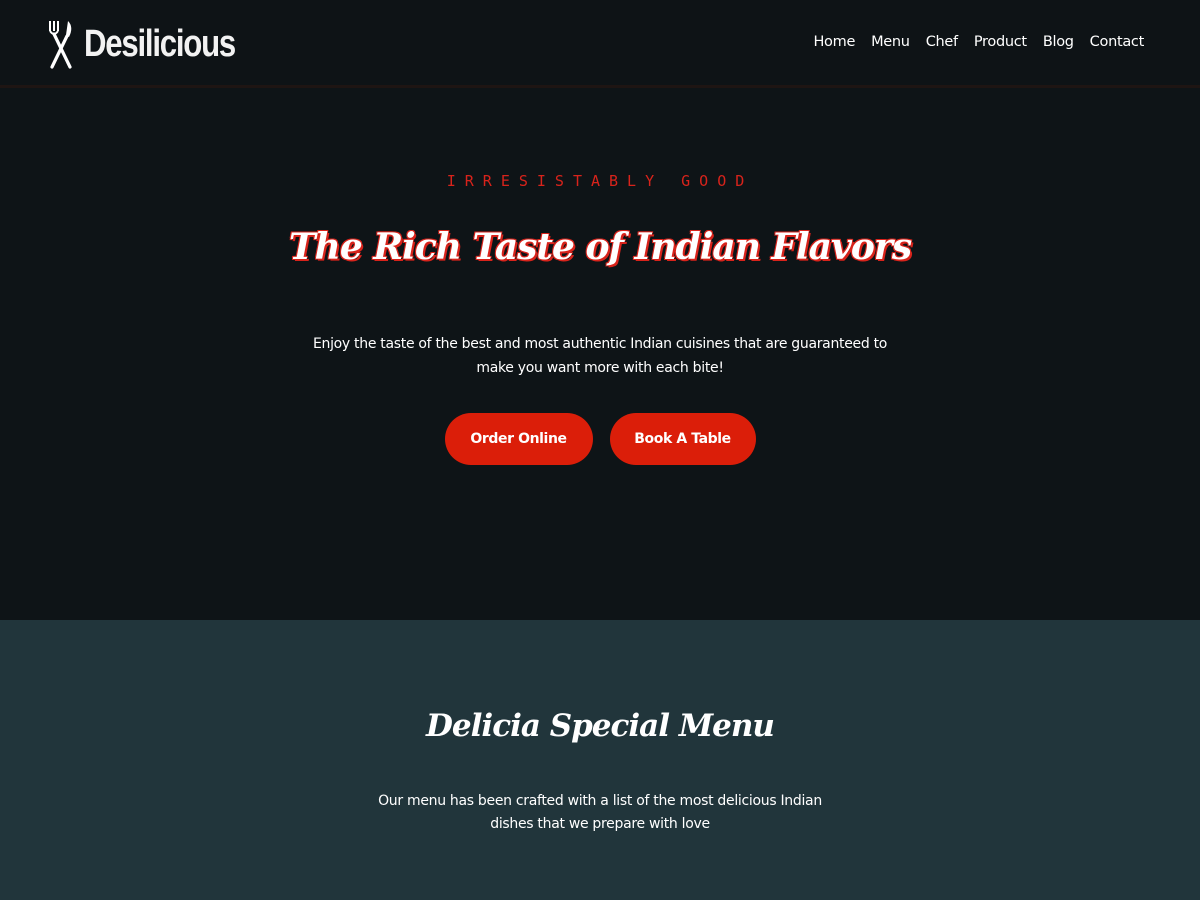 The width and height of the screenshot is (1200, 900). I want to click on hero-eyebrow: IRRESISTABLY GOOD, so click(600, 181).